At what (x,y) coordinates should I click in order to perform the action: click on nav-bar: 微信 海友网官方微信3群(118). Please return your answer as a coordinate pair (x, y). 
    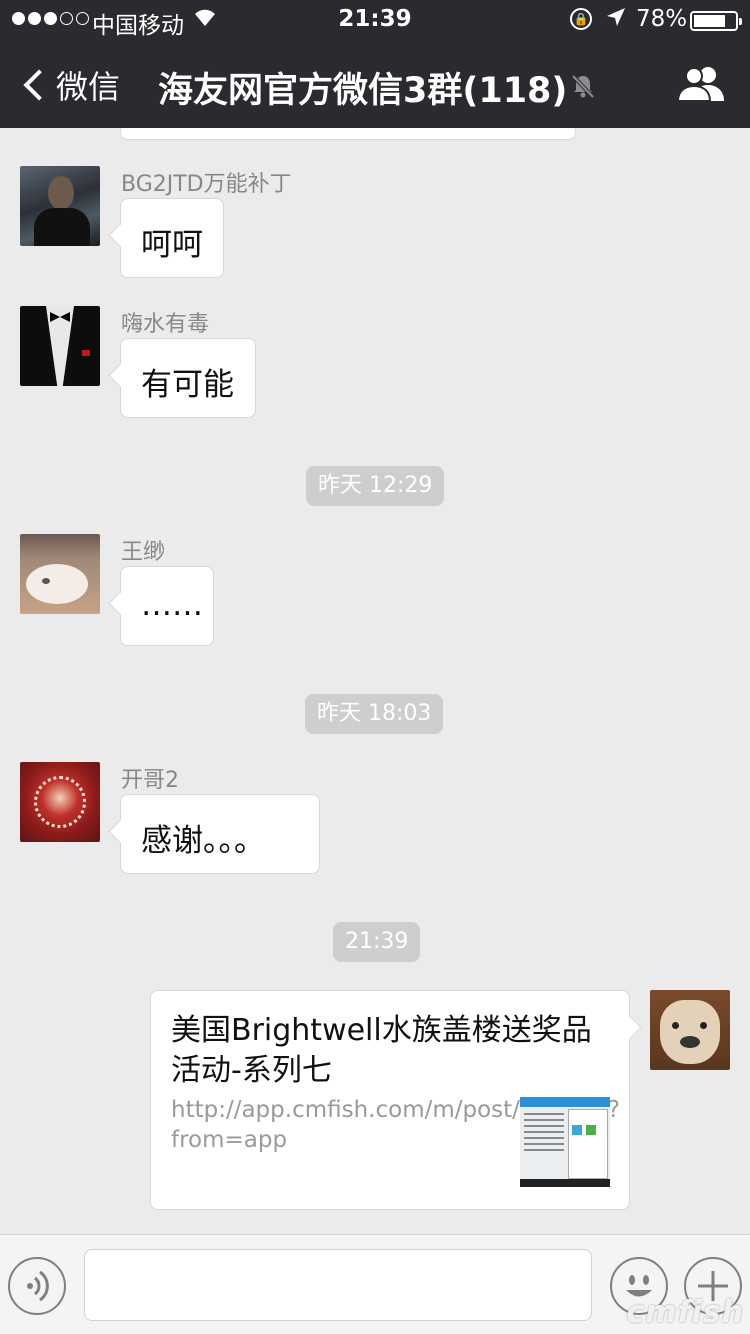
    Looking at the image, I should click on (375, 84).